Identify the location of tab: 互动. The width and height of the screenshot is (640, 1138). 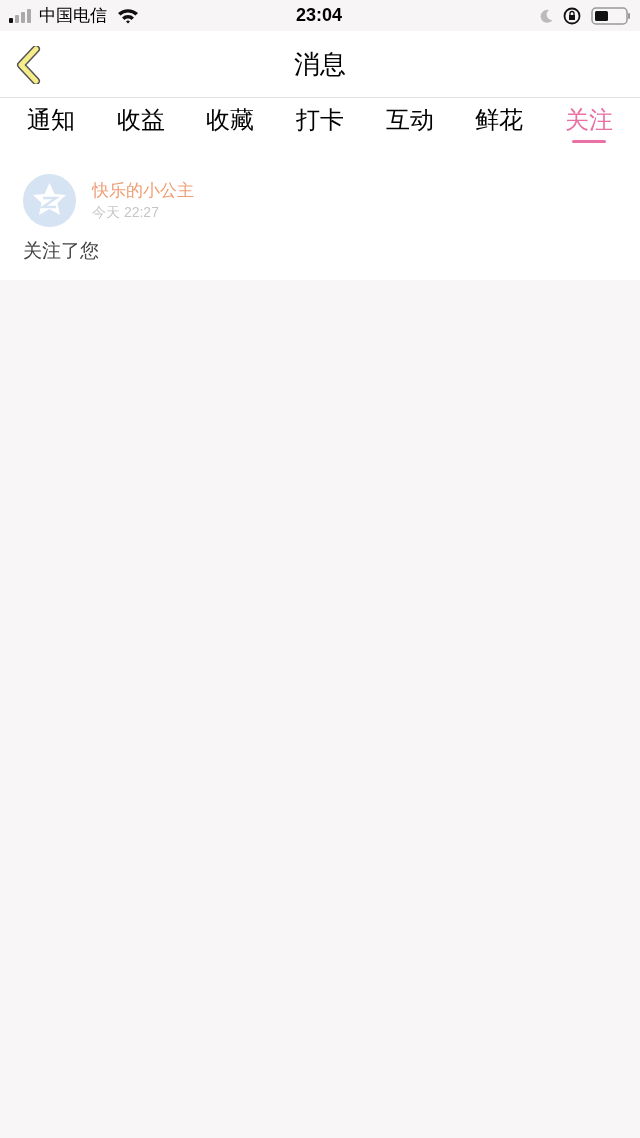
(409, 120).